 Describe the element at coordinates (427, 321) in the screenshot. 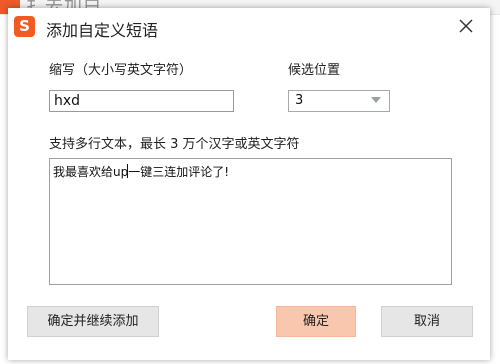

I see `cancel-button: 取消` at that location.